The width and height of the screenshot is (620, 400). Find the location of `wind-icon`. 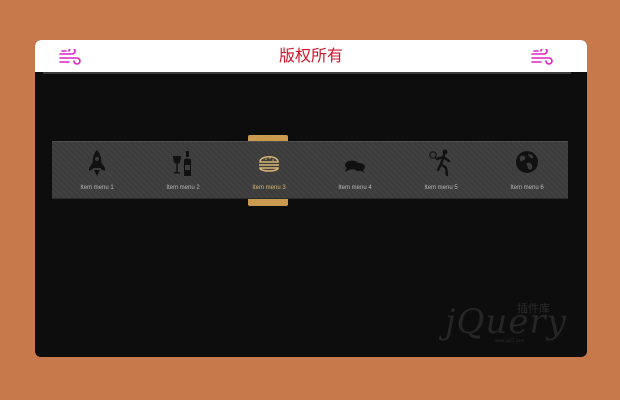

wind-icon is located at coordinates (542, 57).